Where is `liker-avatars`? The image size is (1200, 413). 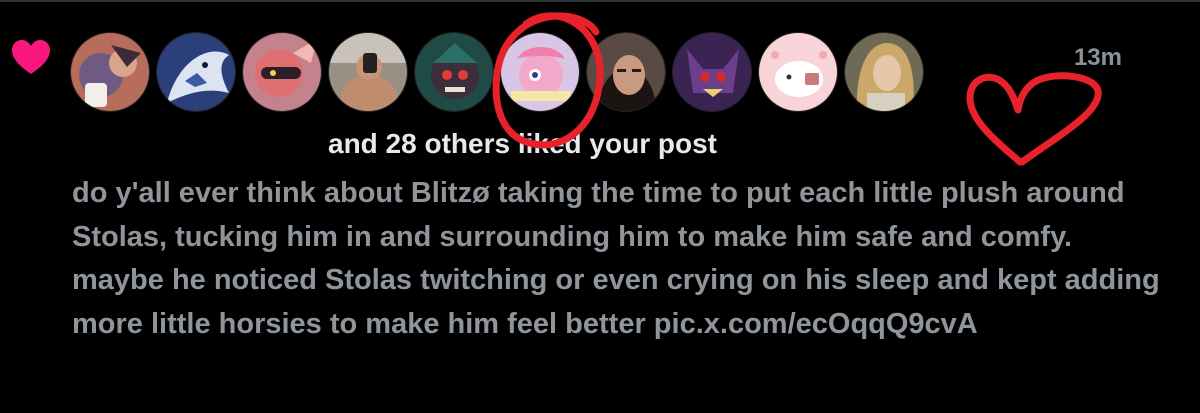
liker-avatars is located at coordinates (497, 72).